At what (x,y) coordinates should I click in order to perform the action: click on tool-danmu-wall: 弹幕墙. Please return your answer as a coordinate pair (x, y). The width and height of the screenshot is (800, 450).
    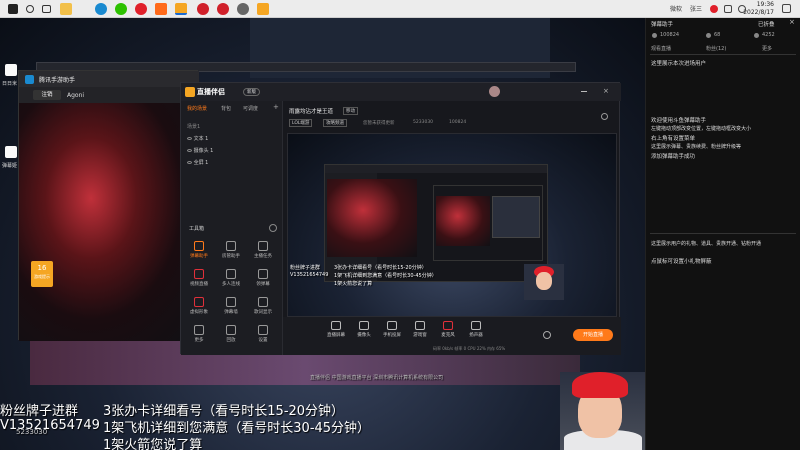
    Looking at the image, I should click on (231, 306).